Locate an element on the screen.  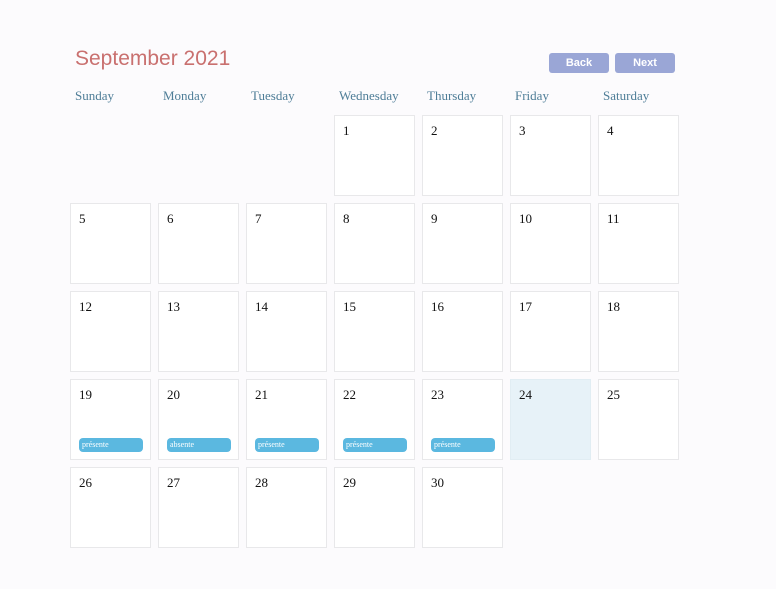
day-cell-29: 29 is located at coordinates (374, 507).